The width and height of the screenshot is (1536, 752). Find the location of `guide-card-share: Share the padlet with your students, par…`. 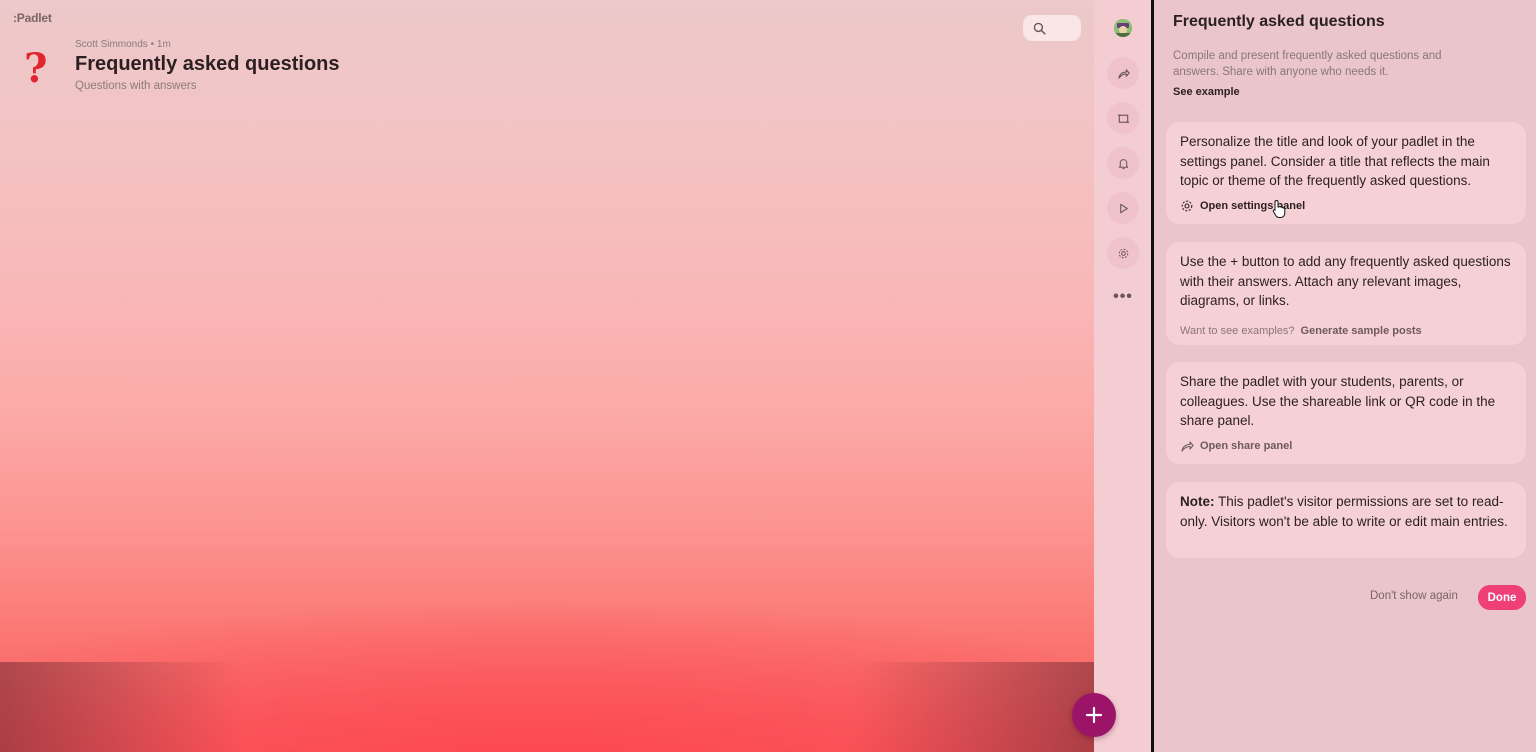

guide-card-share: Share the padlet with your students, par… is located at coordinates (1346, 413).